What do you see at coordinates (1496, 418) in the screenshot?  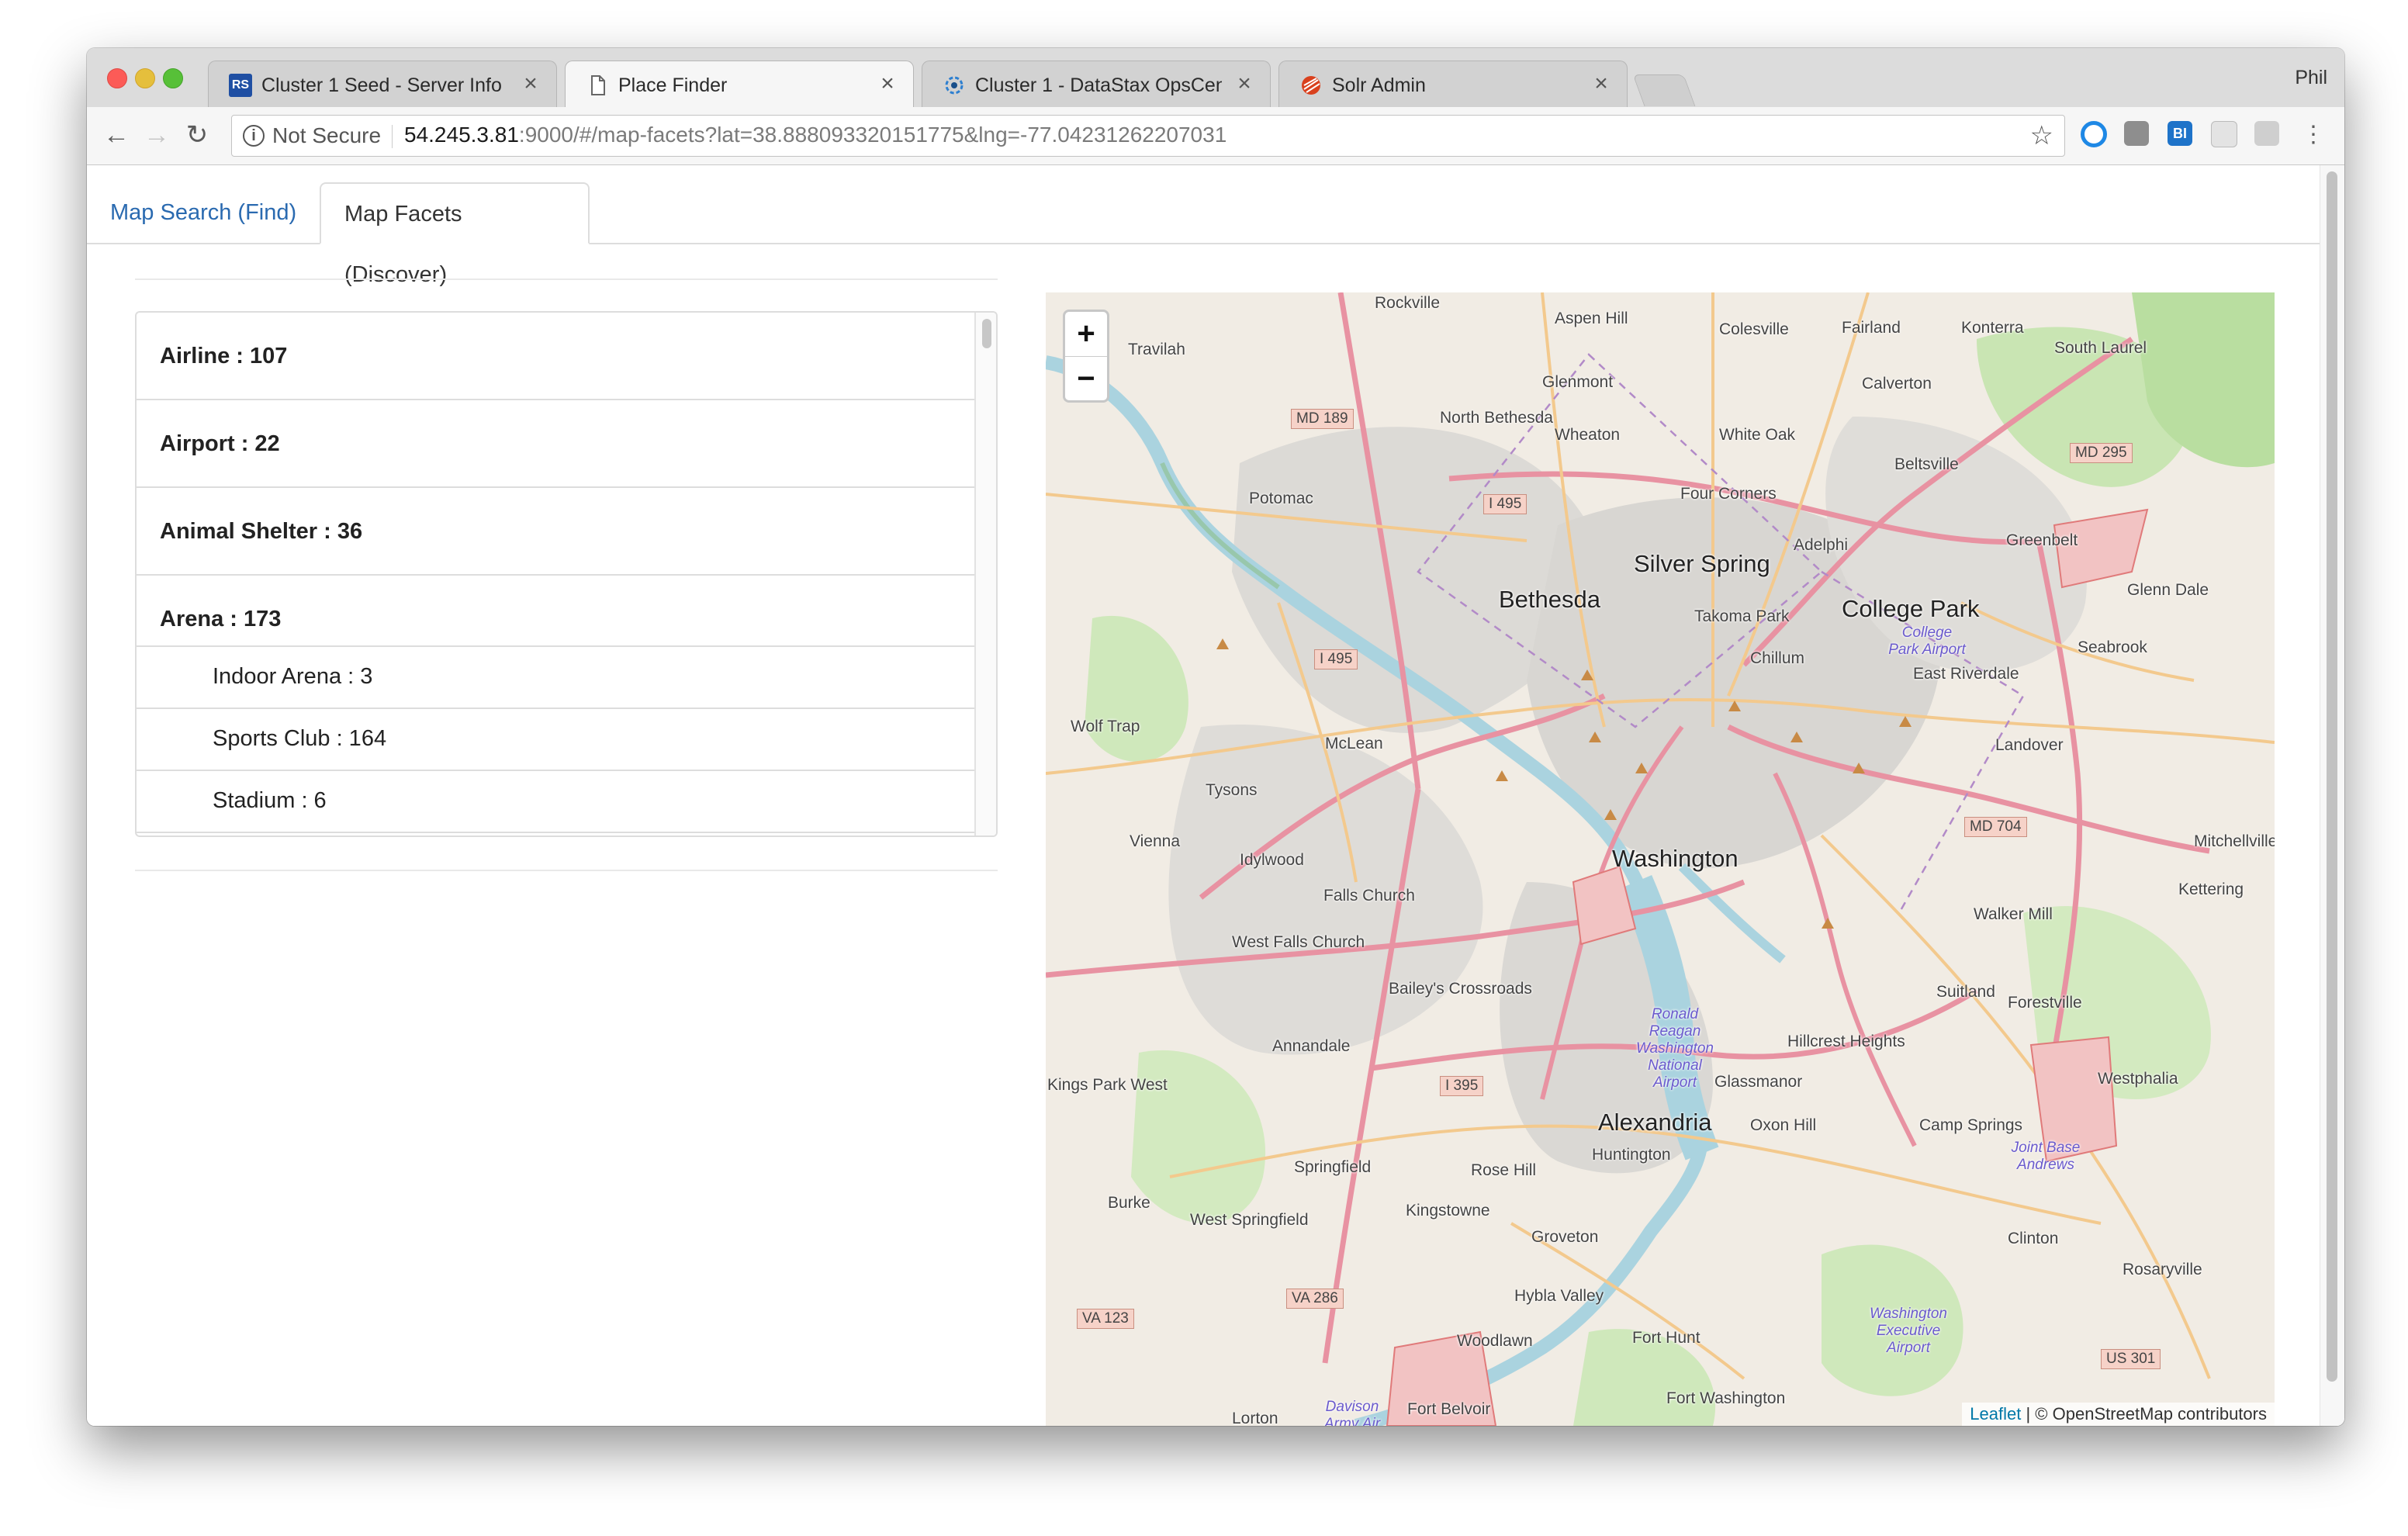 I see `map-label: North Bethesda` at bounding box center [1496, 418].